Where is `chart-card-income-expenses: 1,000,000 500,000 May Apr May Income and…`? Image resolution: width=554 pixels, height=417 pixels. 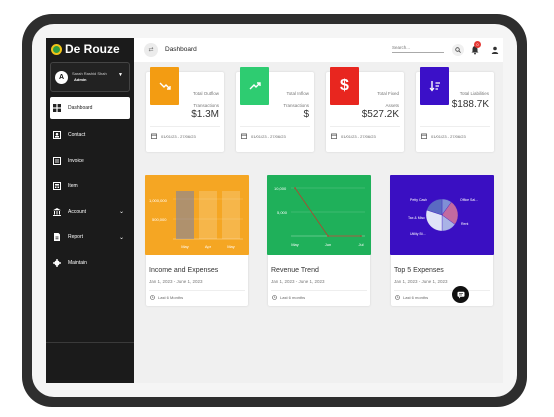
chart-card-income-expenses: 1,000,000 500,000 May Apr May Income and… is located at coordinates (197, 240).